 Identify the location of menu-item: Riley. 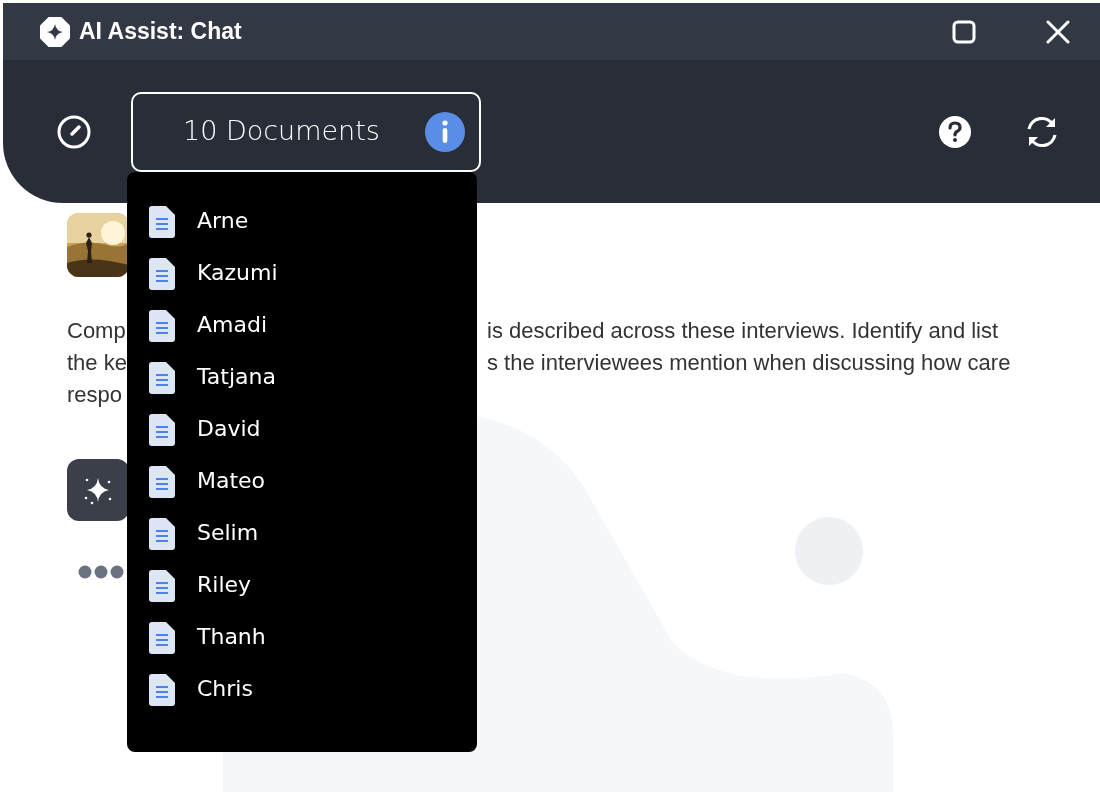
(200, 596).